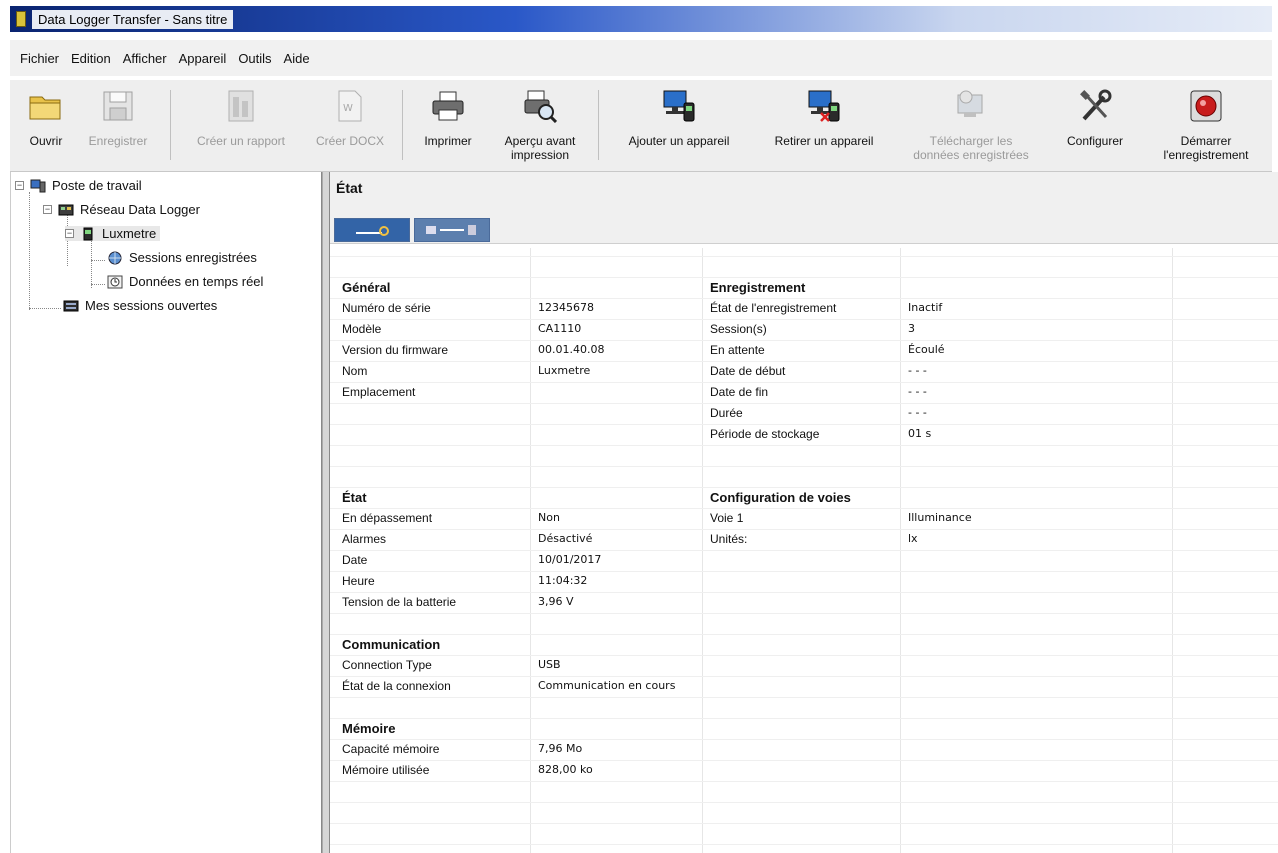 This screenshot has height=853, width=1278. Describe the element at coordinates (729, 539) in the screenshot. I see `voies-label: Unités:` at that location.